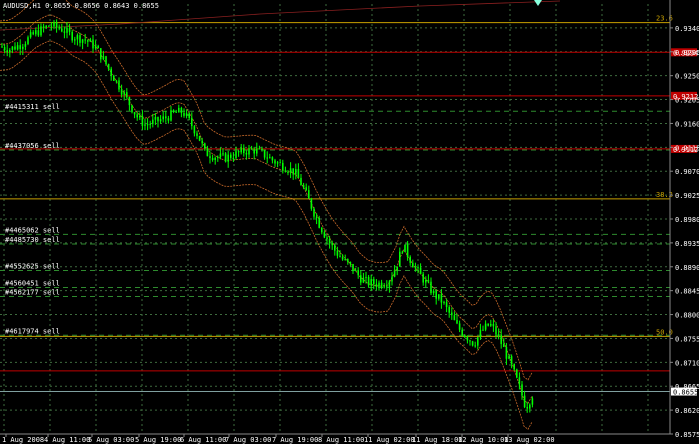  Describe the element at coordinates (389, 440) in the screenshot. I see `time-tick-label: 11 Aug 02:00` at that location.